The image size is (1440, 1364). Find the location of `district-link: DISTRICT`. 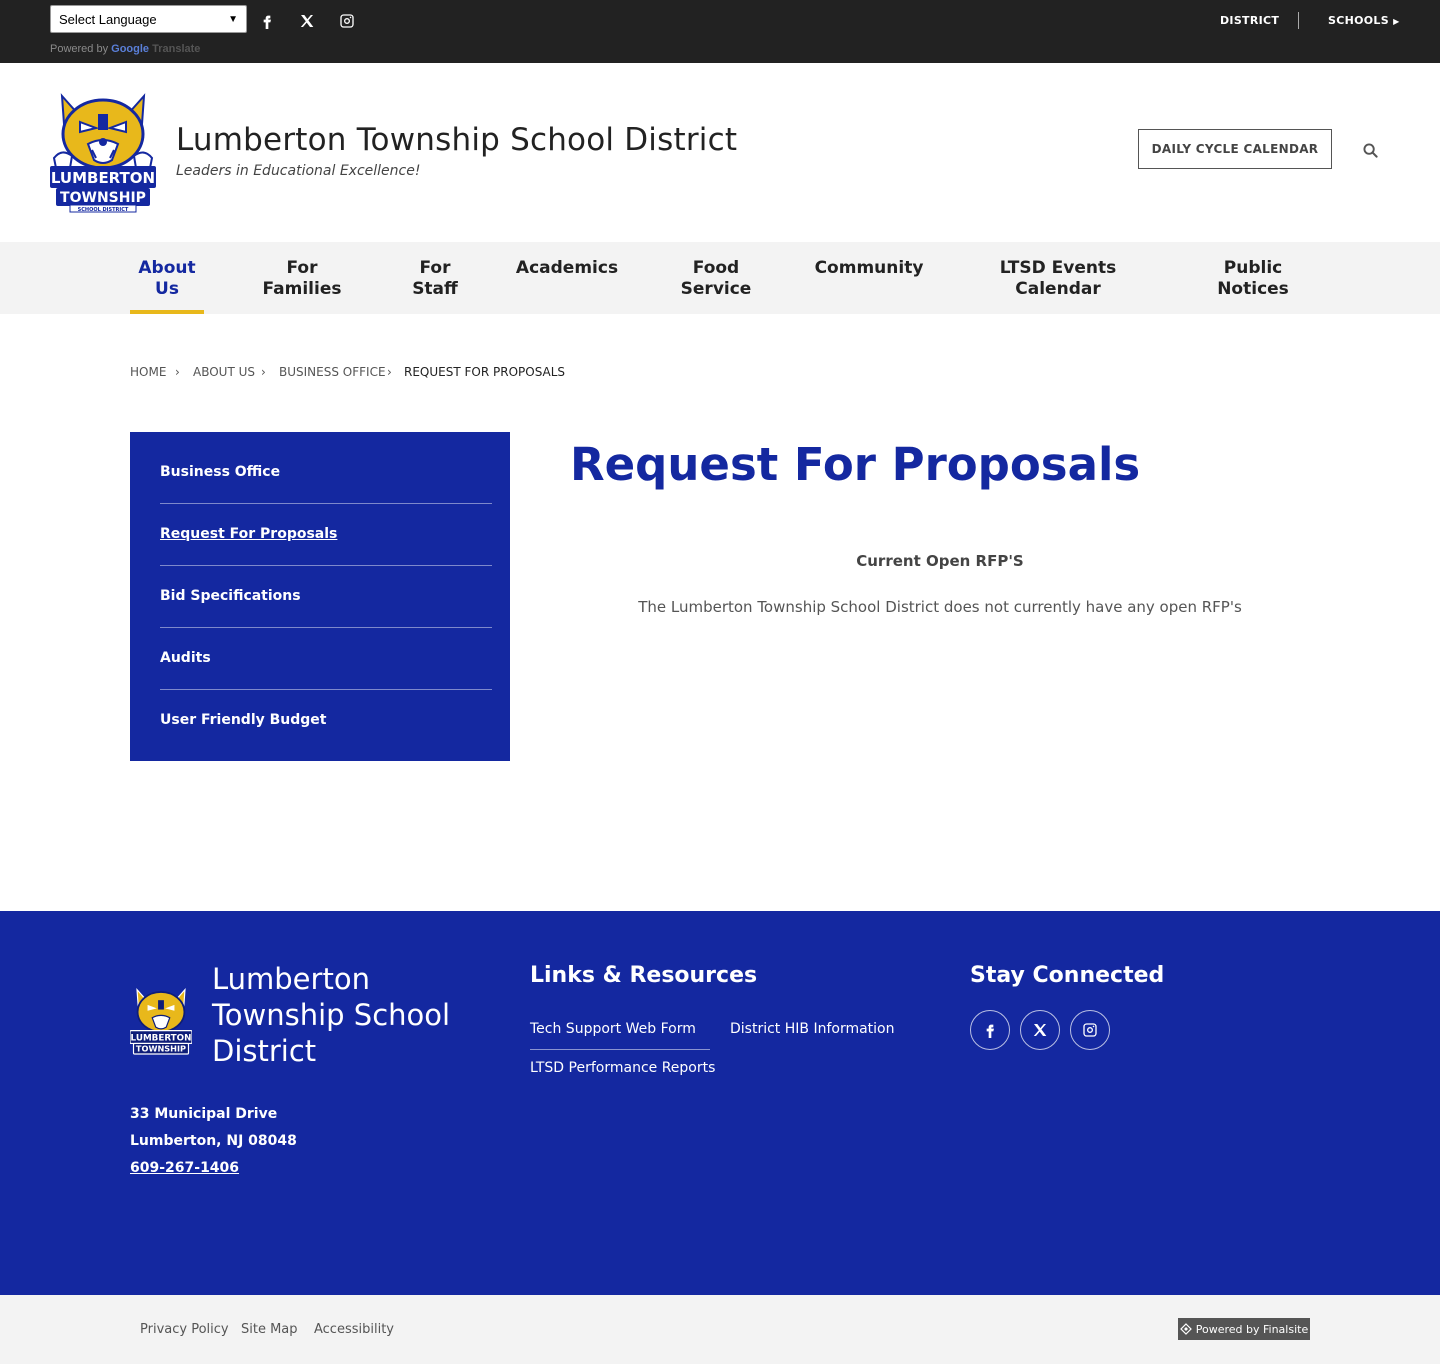

district-link: DISTRICT is located at coordinates (1249, 20).